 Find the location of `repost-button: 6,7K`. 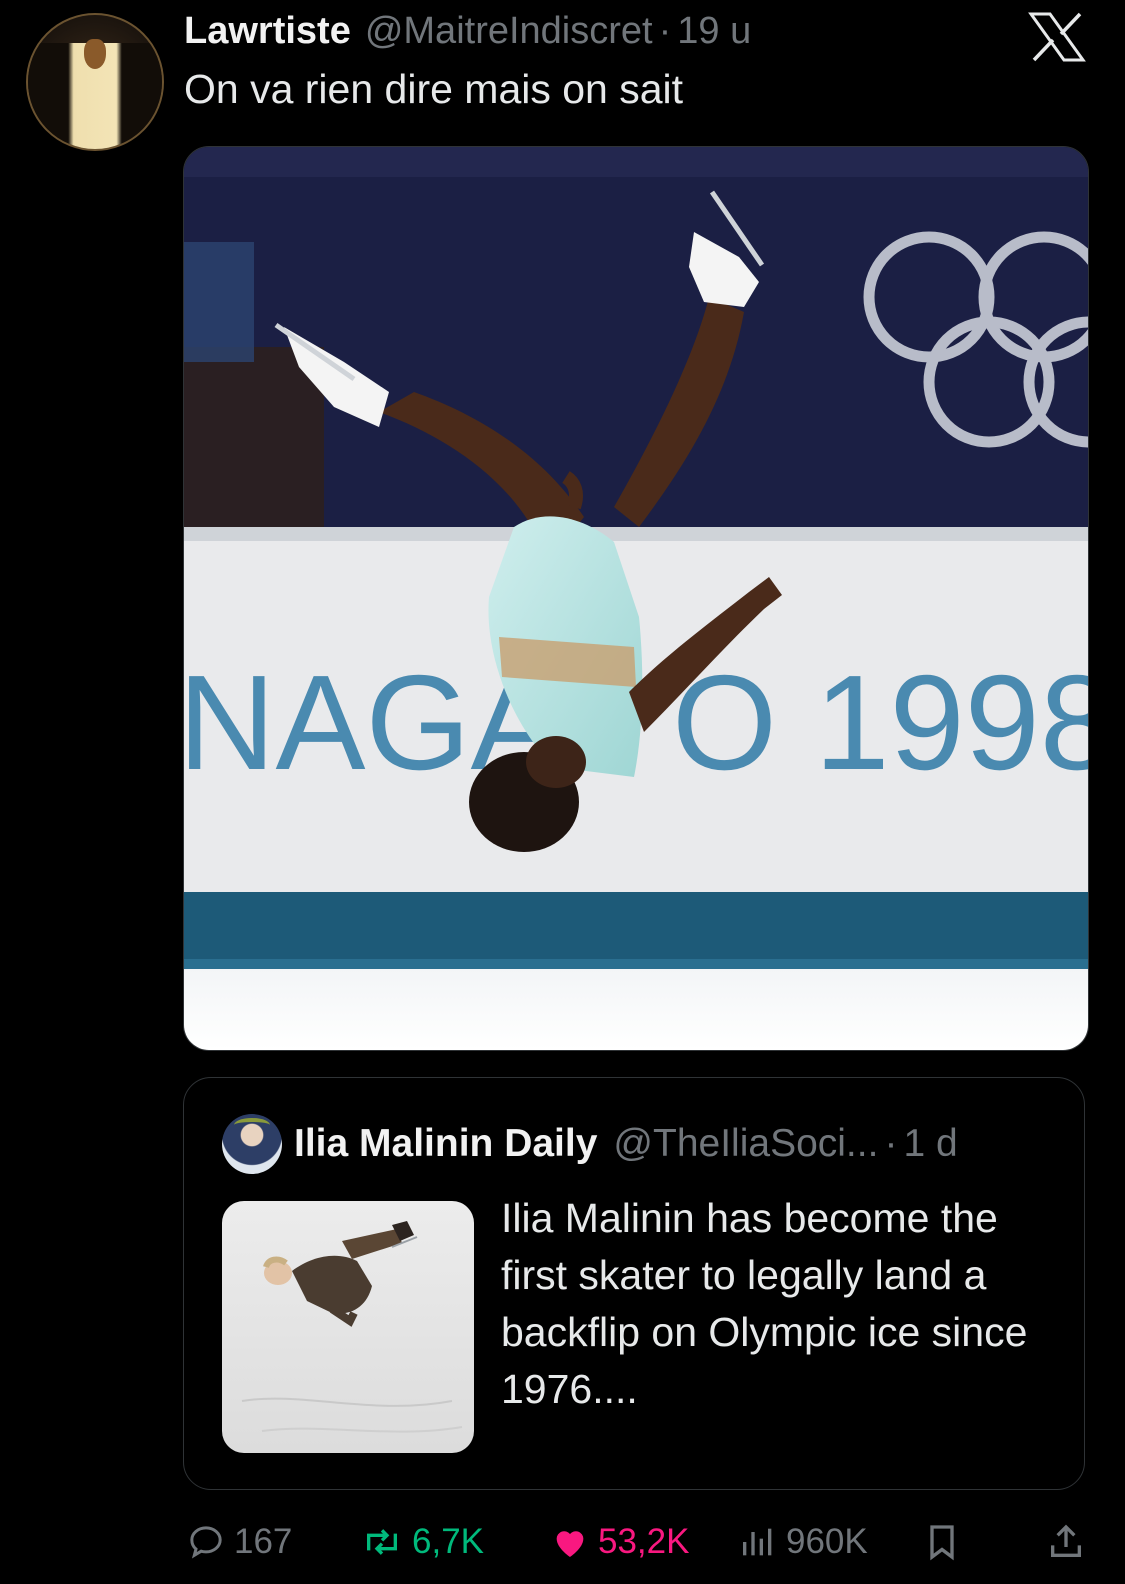

repost-button: 6,7K is located at coordinates (422, 1542).